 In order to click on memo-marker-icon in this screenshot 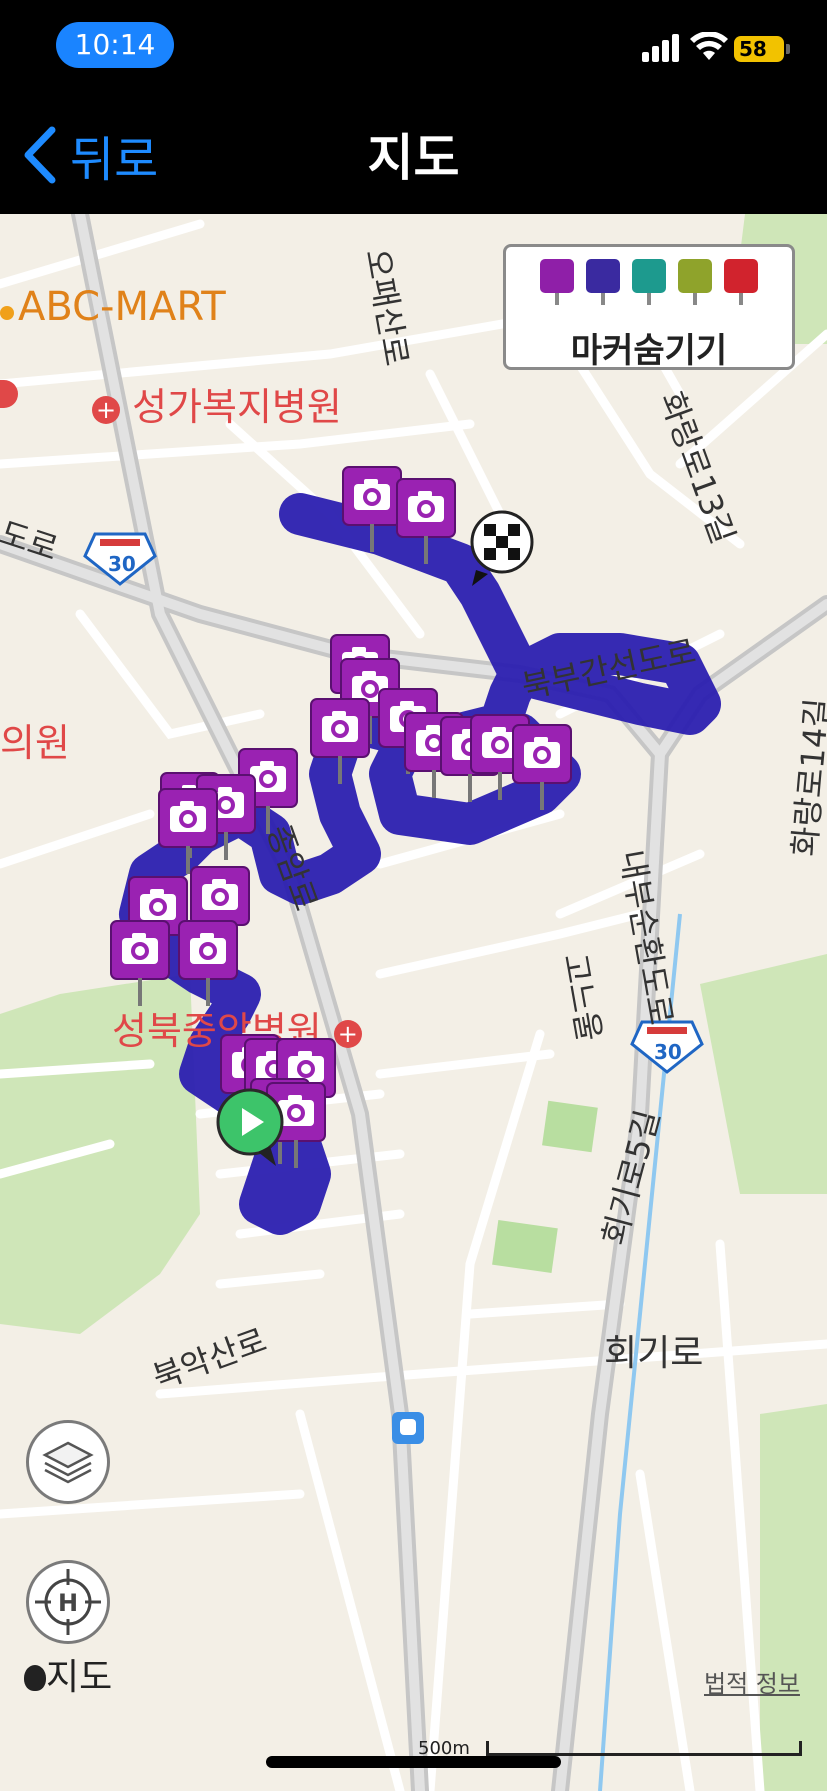, I will do `click(695, 282)`.